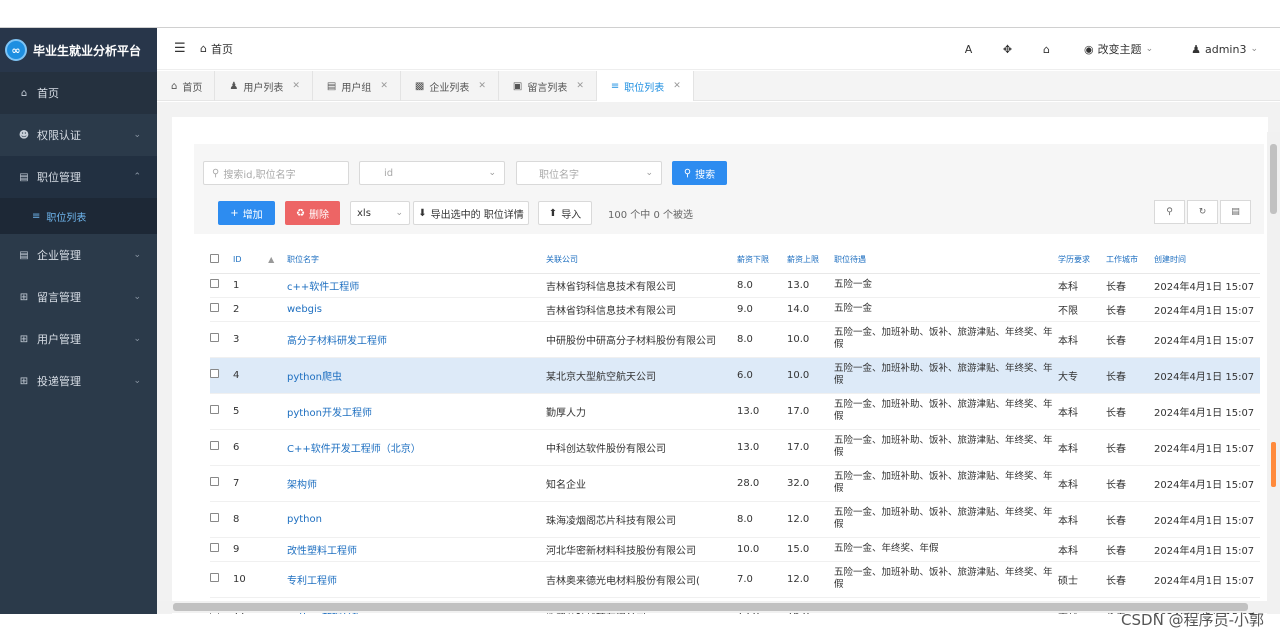  What do you see at coordinates (416, 447) in the screenshot?
I see `row-name: C++软件开发工程师（北京）` at bounding box center [416, 447].